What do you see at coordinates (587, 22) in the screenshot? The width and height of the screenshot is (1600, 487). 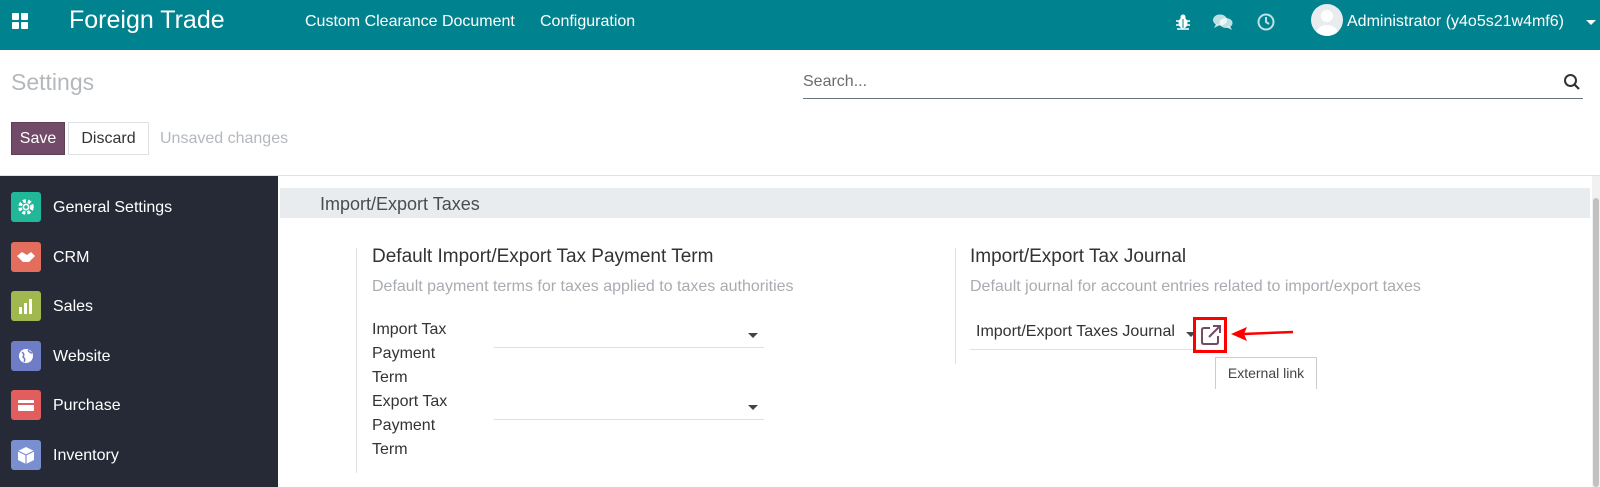 I see `menu-configuration: Configuration` at bounding box center [587, 22].